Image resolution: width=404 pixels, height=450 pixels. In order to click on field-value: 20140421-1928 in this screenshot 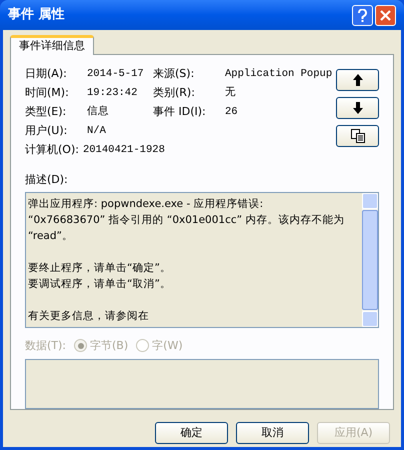, I will do `click(123, 150)`.